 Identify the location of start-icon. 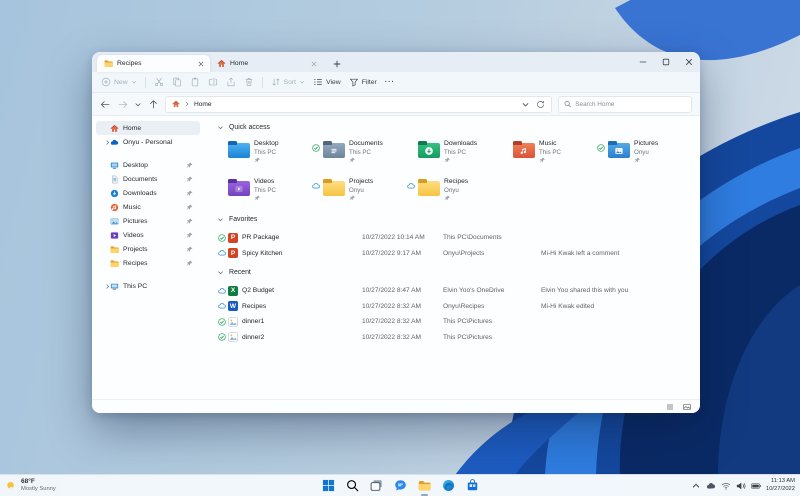
(328, 485).